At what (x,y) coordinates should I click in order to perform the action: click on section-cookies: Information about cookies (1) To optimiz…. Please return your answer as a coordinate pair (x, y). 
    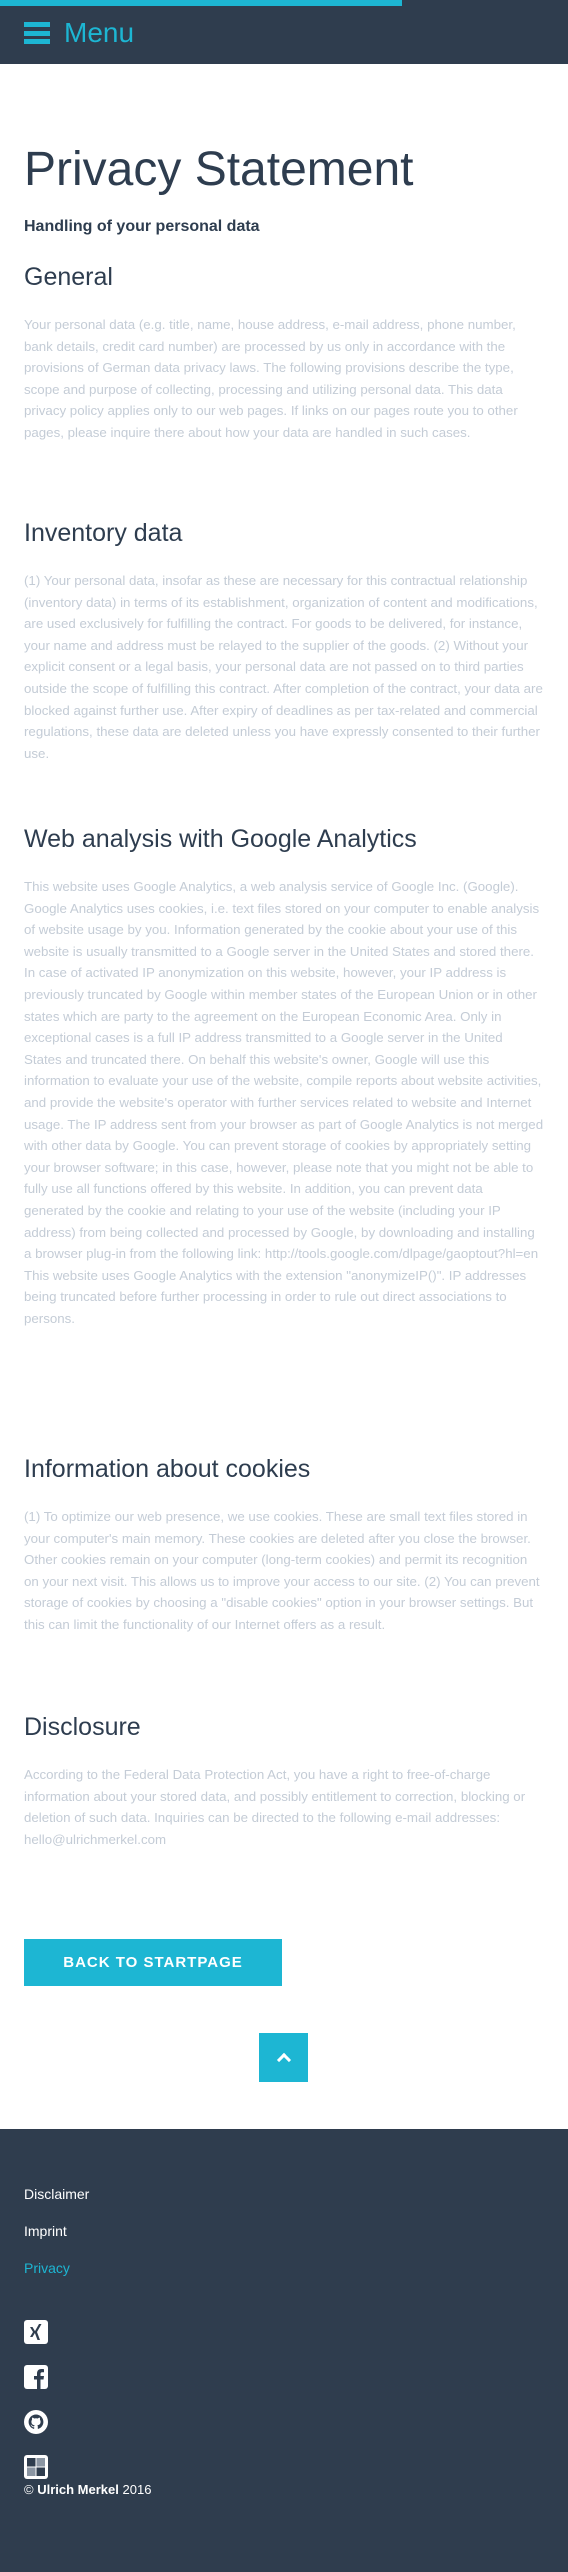
    Looking at the image, I should click on (284, 1545).